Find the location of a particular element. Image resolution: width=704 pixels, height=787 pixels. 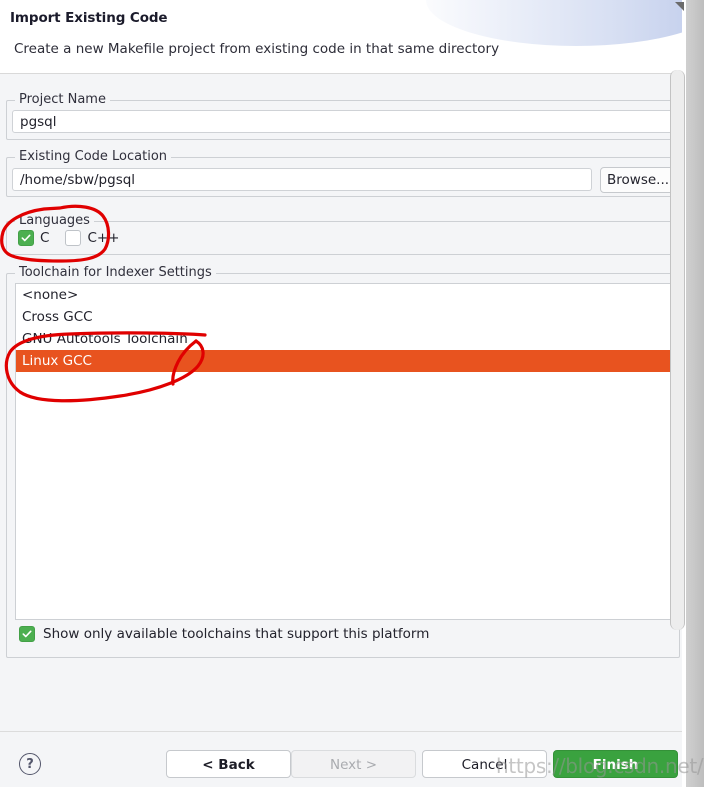

back-button: < Back is located at coordinates (228, 764).